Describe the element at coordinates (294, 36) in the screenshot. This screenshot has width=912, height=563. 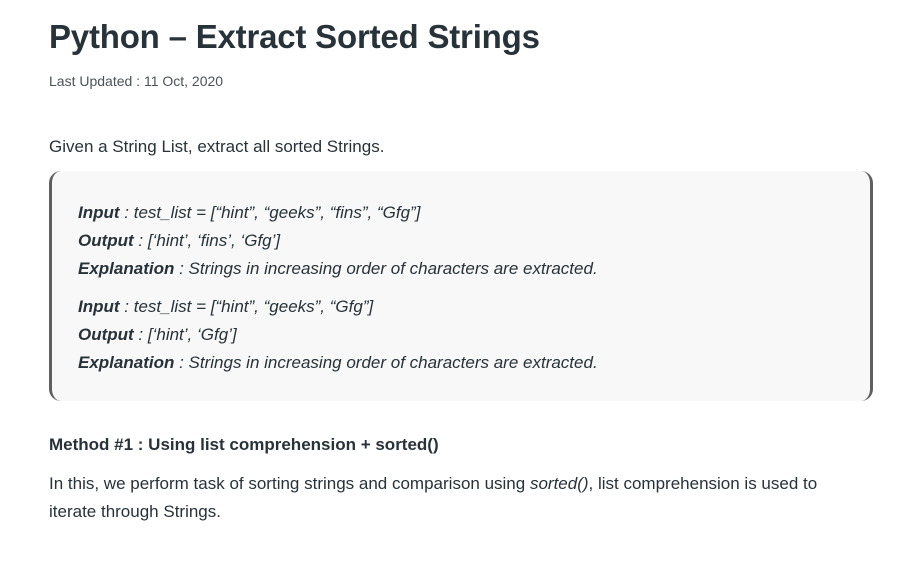
I see `article-title: Python – Extract Sorted Strings` at that location.